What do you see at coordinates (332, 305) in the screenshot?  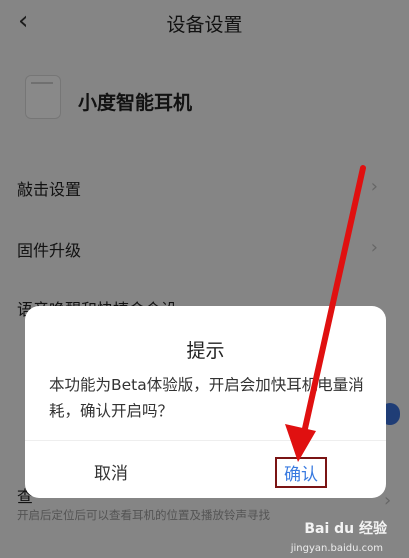 I see `arrow-shaft` at bounding box center [332, 305].